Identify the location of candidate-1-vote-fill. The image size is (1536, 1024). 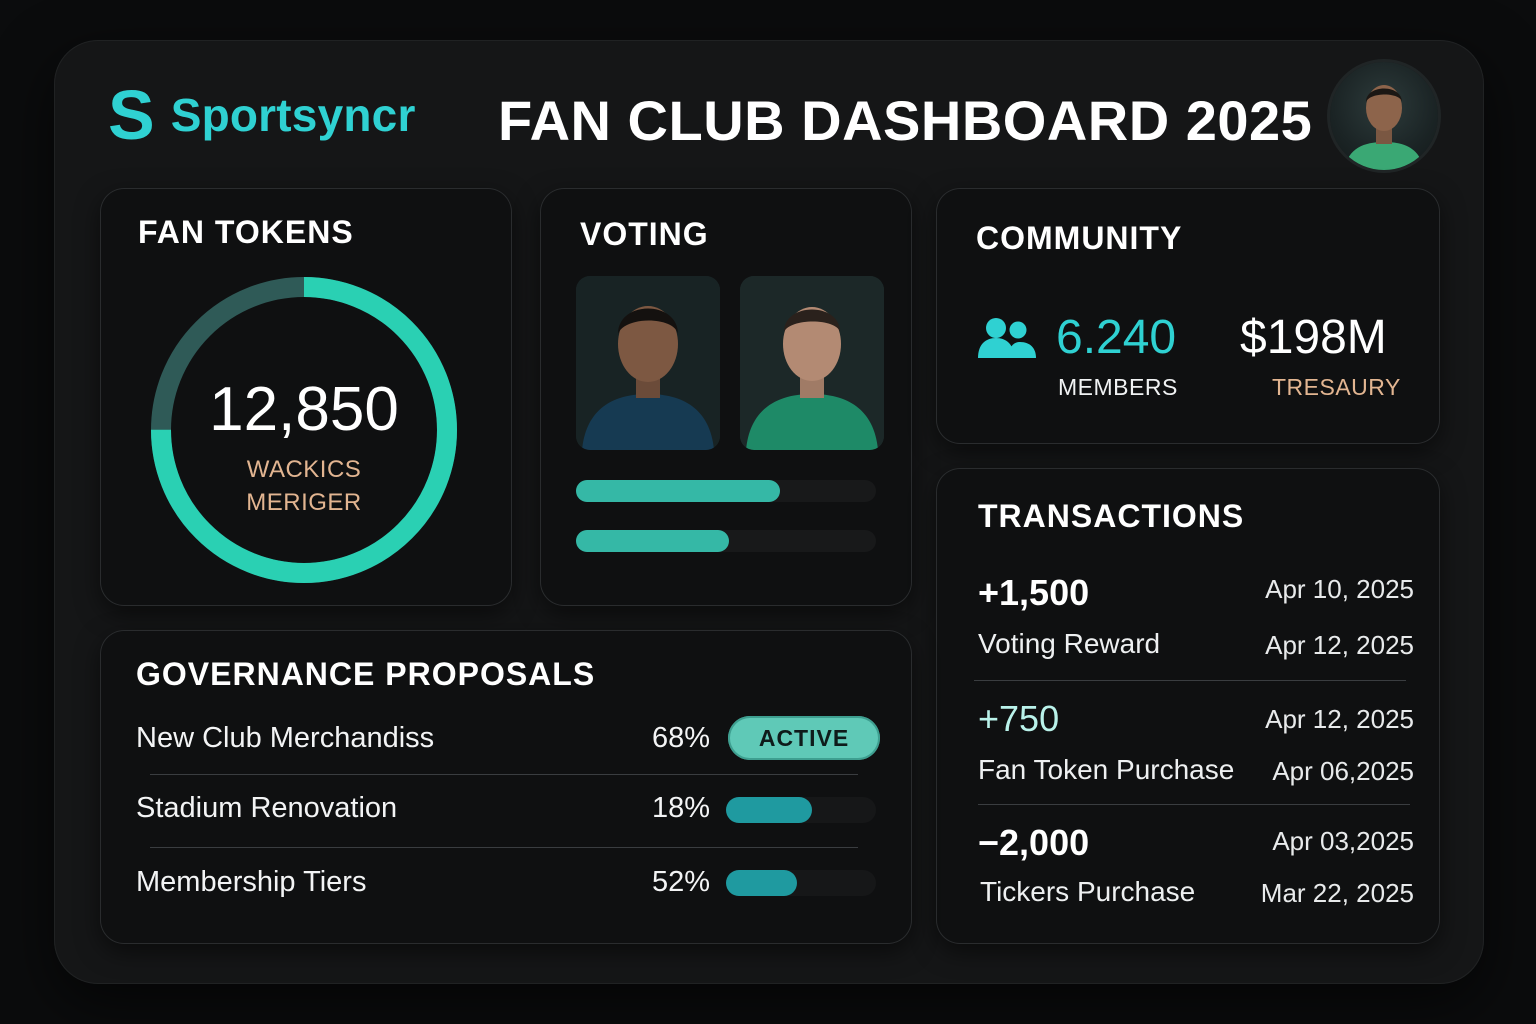
(678, 491).